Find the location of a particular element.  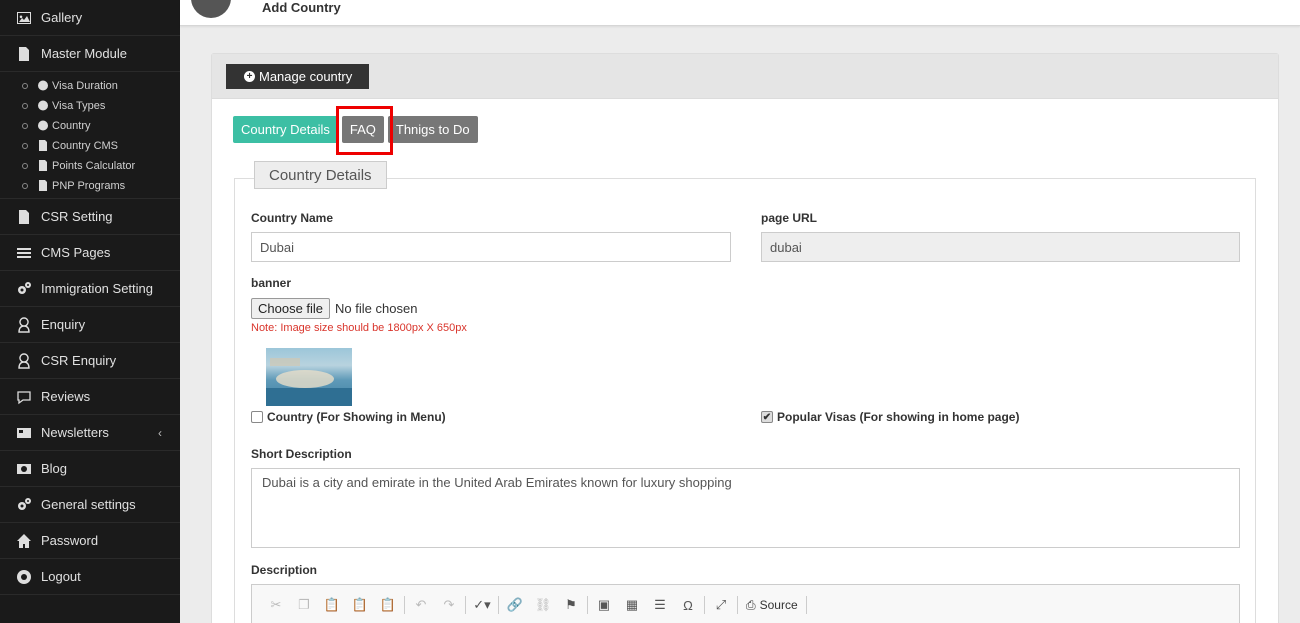

sidebar-subitem-label: PNP Programs is located at coordinates (89, 186).